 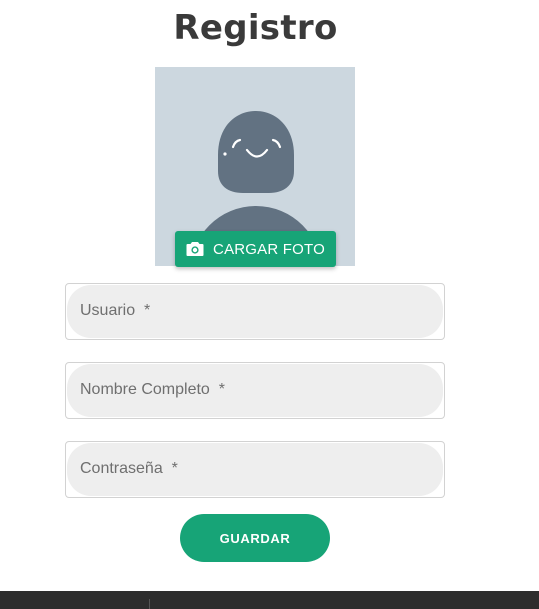 What do you see at coordinates (255, 28) in the screenshot?
I see `page-title: Registro` at bounding box center [255, 28].